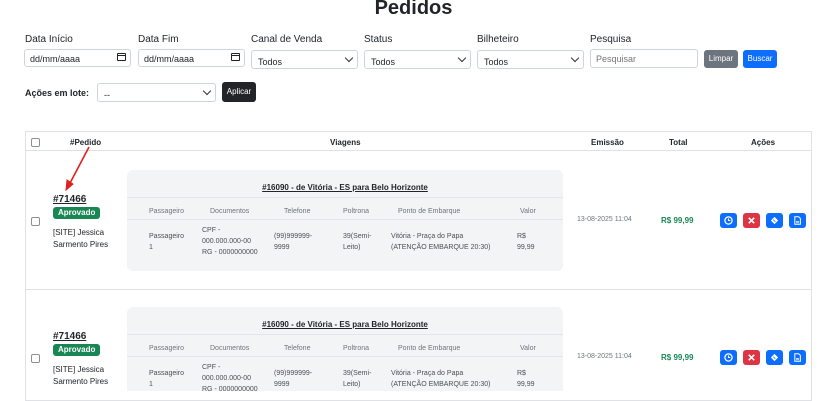  What do you see at coordinates (383, 62) in the screenshot?
I see `status-selected: Todos` at bounding box center [383, 62].